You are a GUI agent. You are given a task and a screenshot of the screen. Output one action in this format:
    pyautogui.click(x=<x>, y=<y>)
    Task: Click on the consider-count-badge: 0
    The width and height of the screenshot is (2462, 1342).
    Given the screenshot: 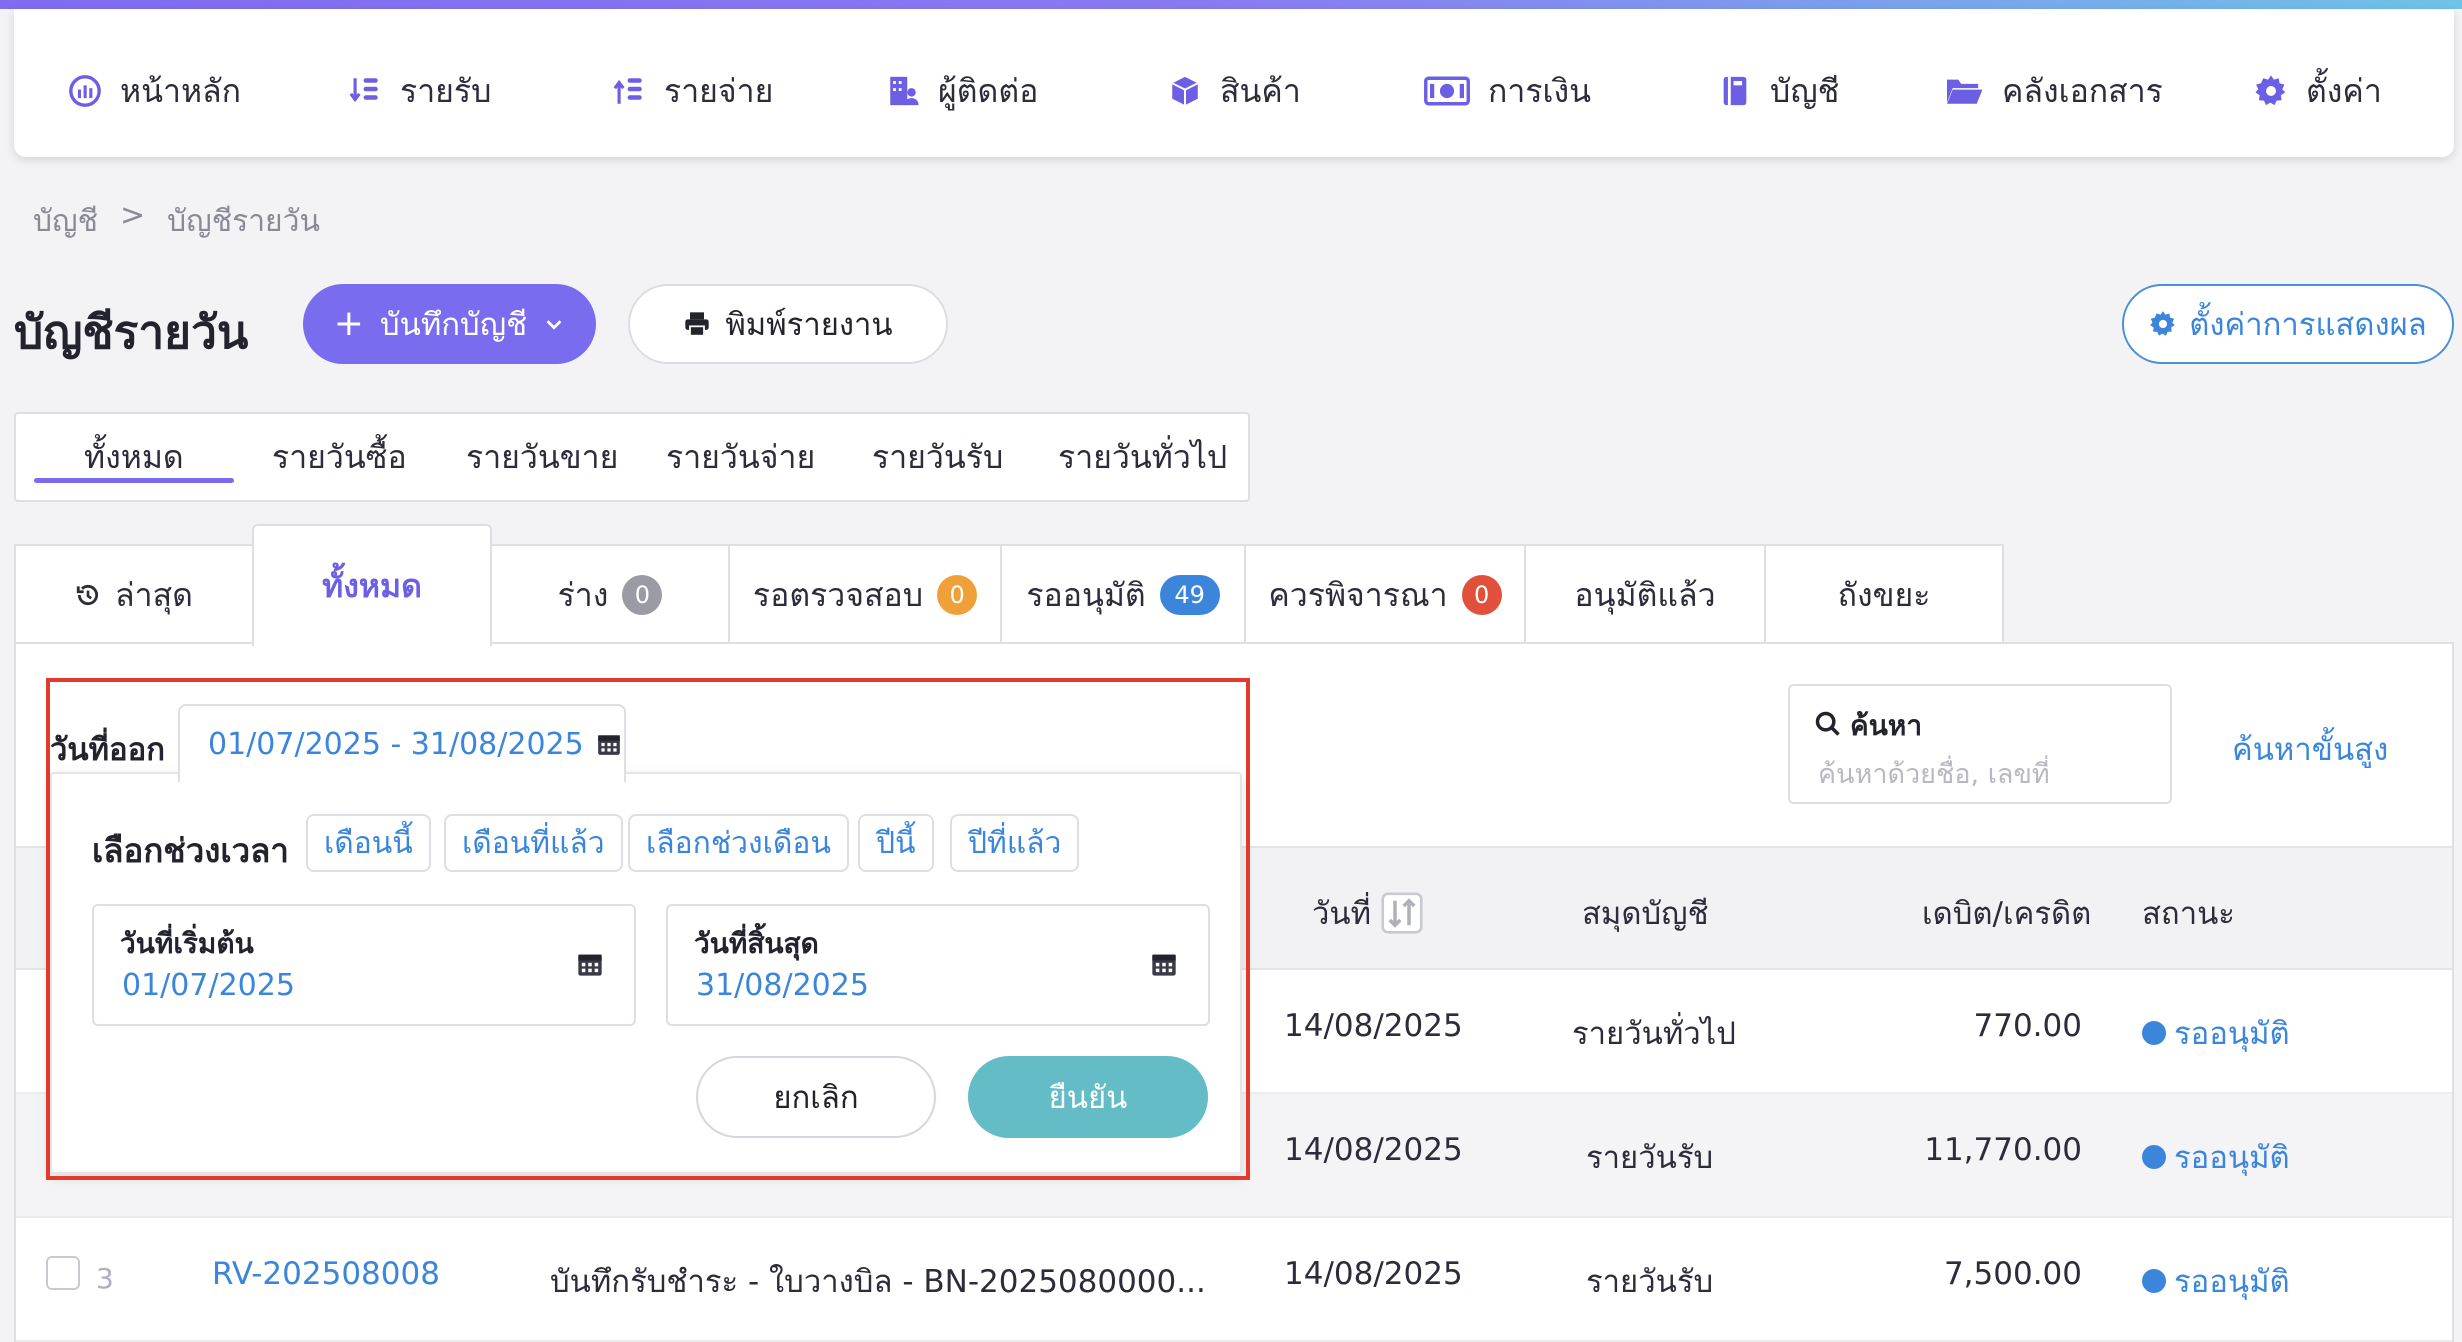 What is the action you would take?
    pyautogui.click(x=1481, y=595)
    